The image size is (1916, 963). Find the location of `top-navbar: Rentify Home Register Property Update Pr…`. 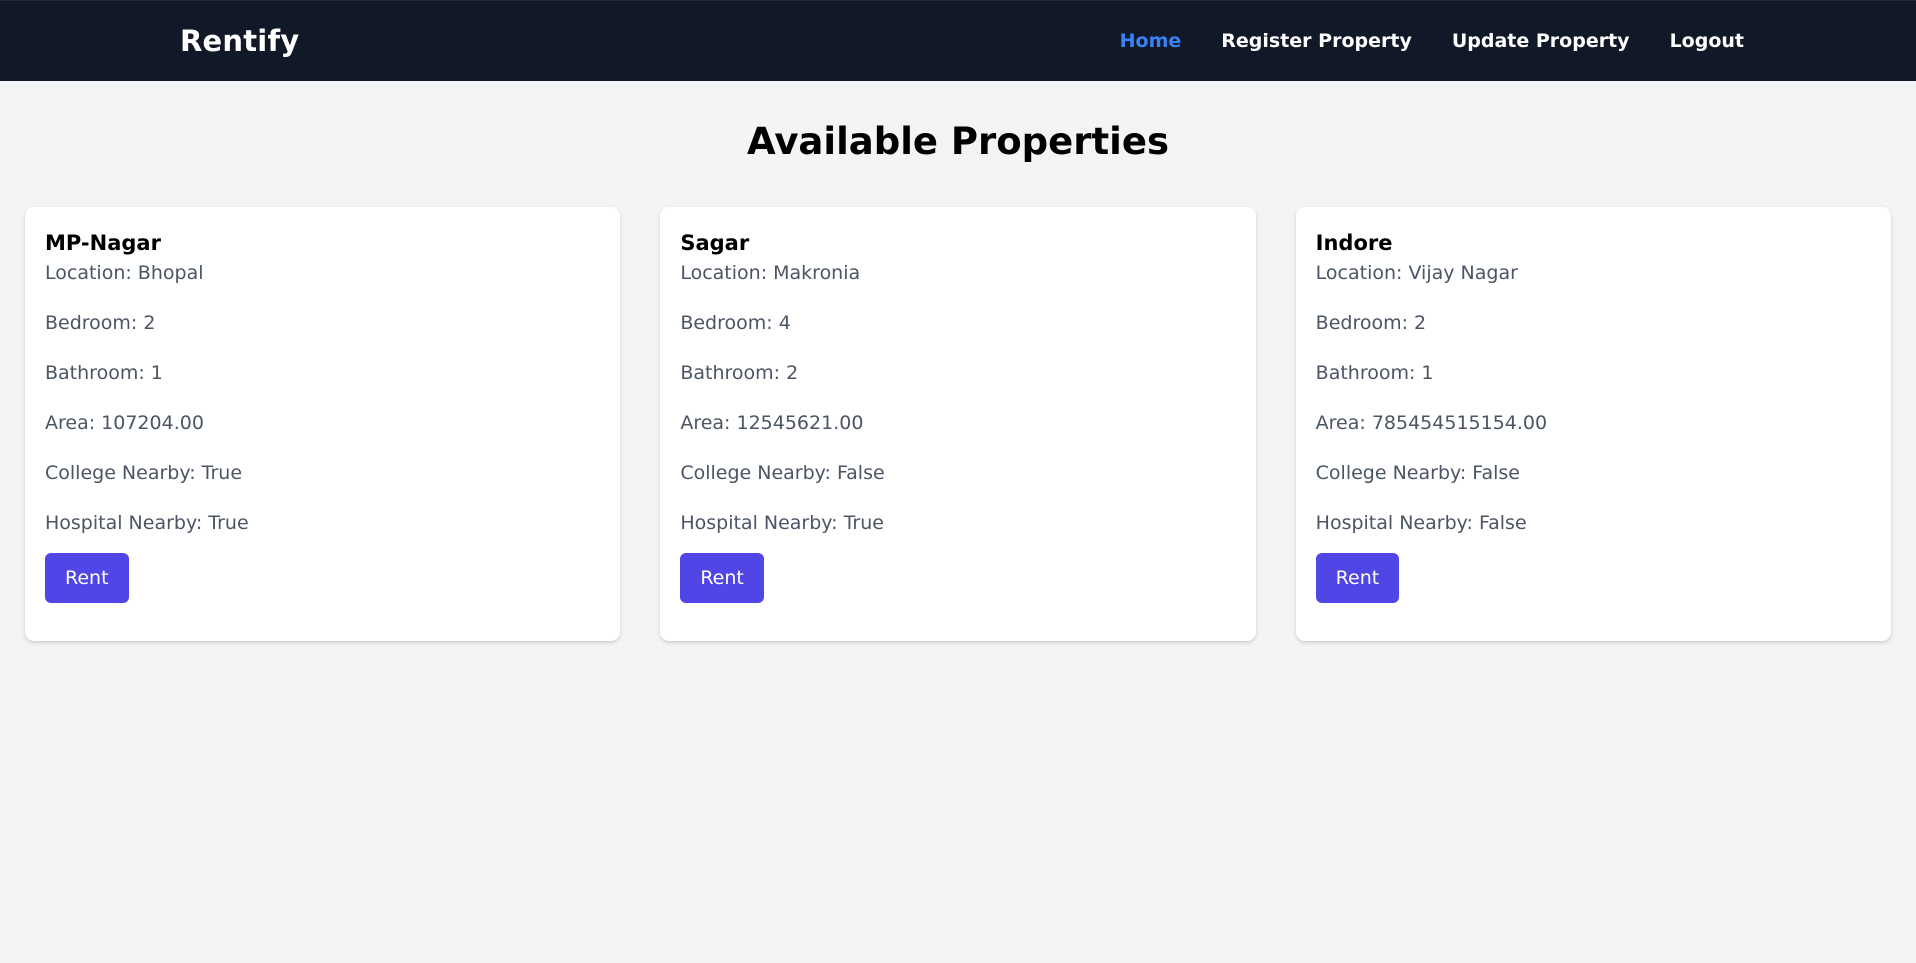

top-navbar: Rentify Home Register Property Update Pr… is located at coordinates (958, 40).